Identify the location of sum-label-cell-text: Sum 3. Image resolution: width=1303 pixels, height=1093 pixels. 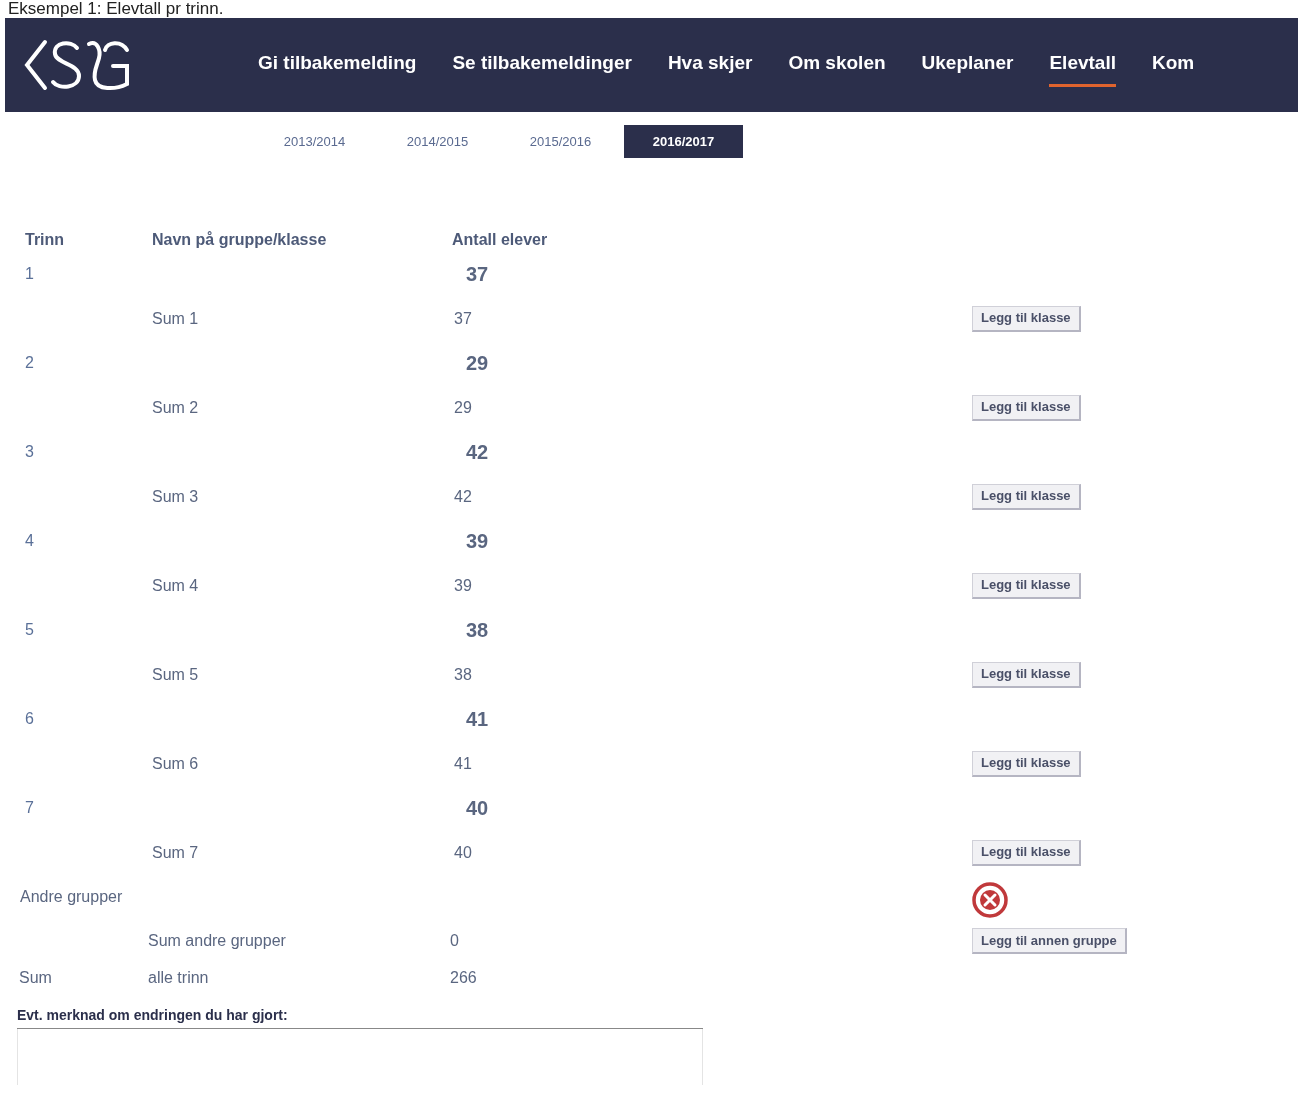
(176, 496).